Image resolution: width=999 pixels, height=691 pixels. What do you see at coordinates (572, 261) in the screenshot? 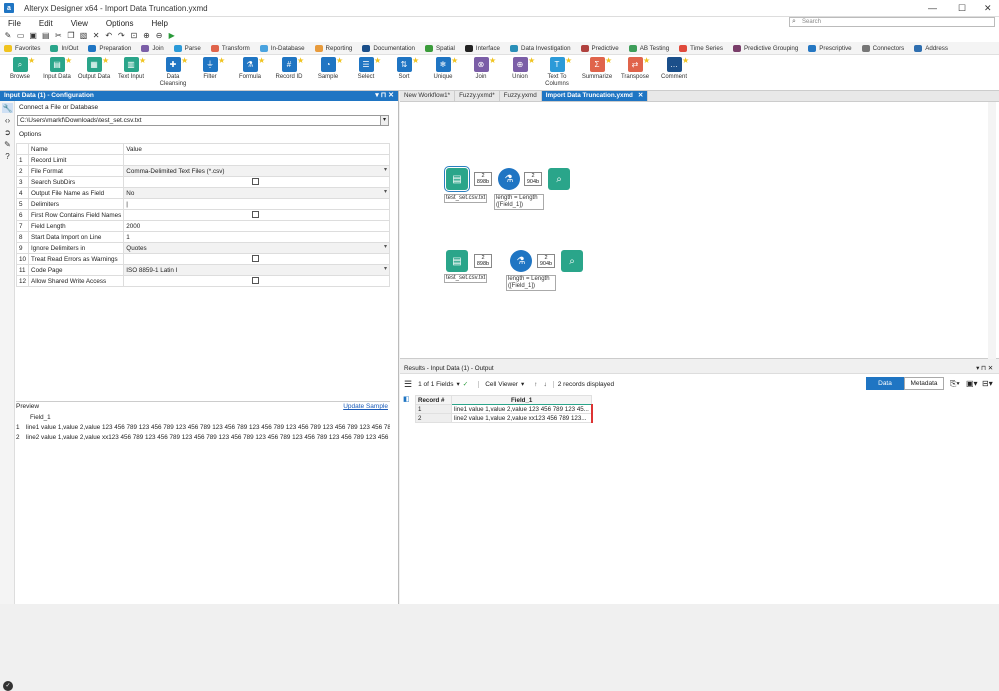
I see `browse-node-2: ⌕` at bounding box center [572, 261].